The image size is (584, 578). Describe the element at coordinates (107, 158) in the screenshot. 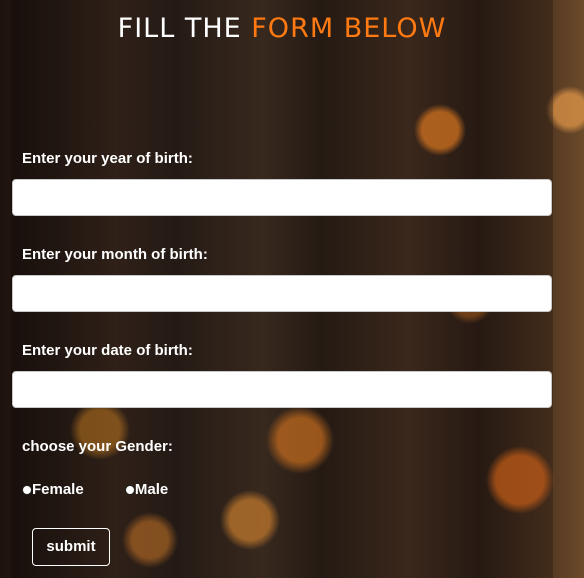

I see `year-label: Enter your year of birth:` at that location.